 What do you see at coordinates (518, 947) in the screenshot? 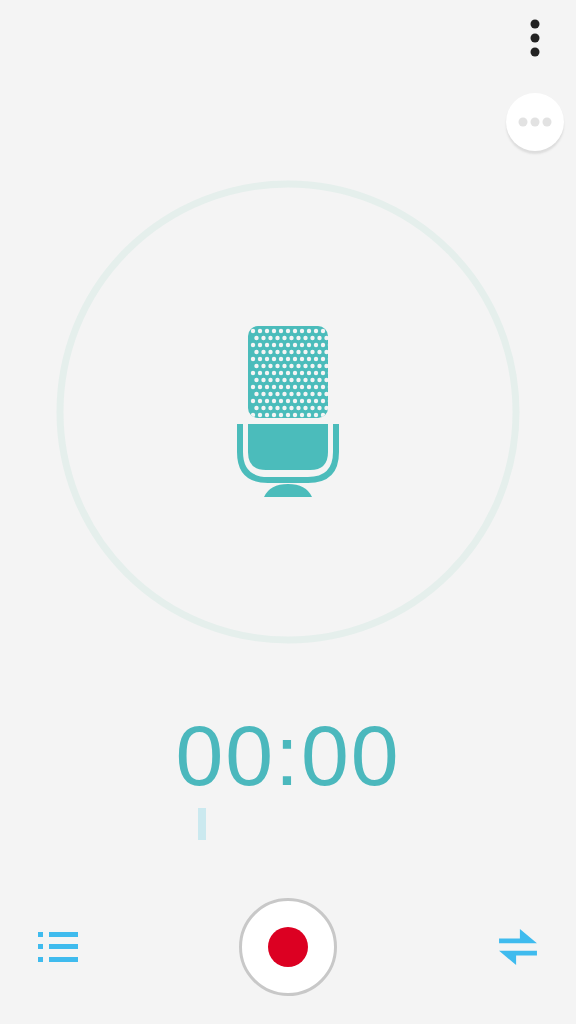
I see `swap-icon` at bounding box center [518, 947].